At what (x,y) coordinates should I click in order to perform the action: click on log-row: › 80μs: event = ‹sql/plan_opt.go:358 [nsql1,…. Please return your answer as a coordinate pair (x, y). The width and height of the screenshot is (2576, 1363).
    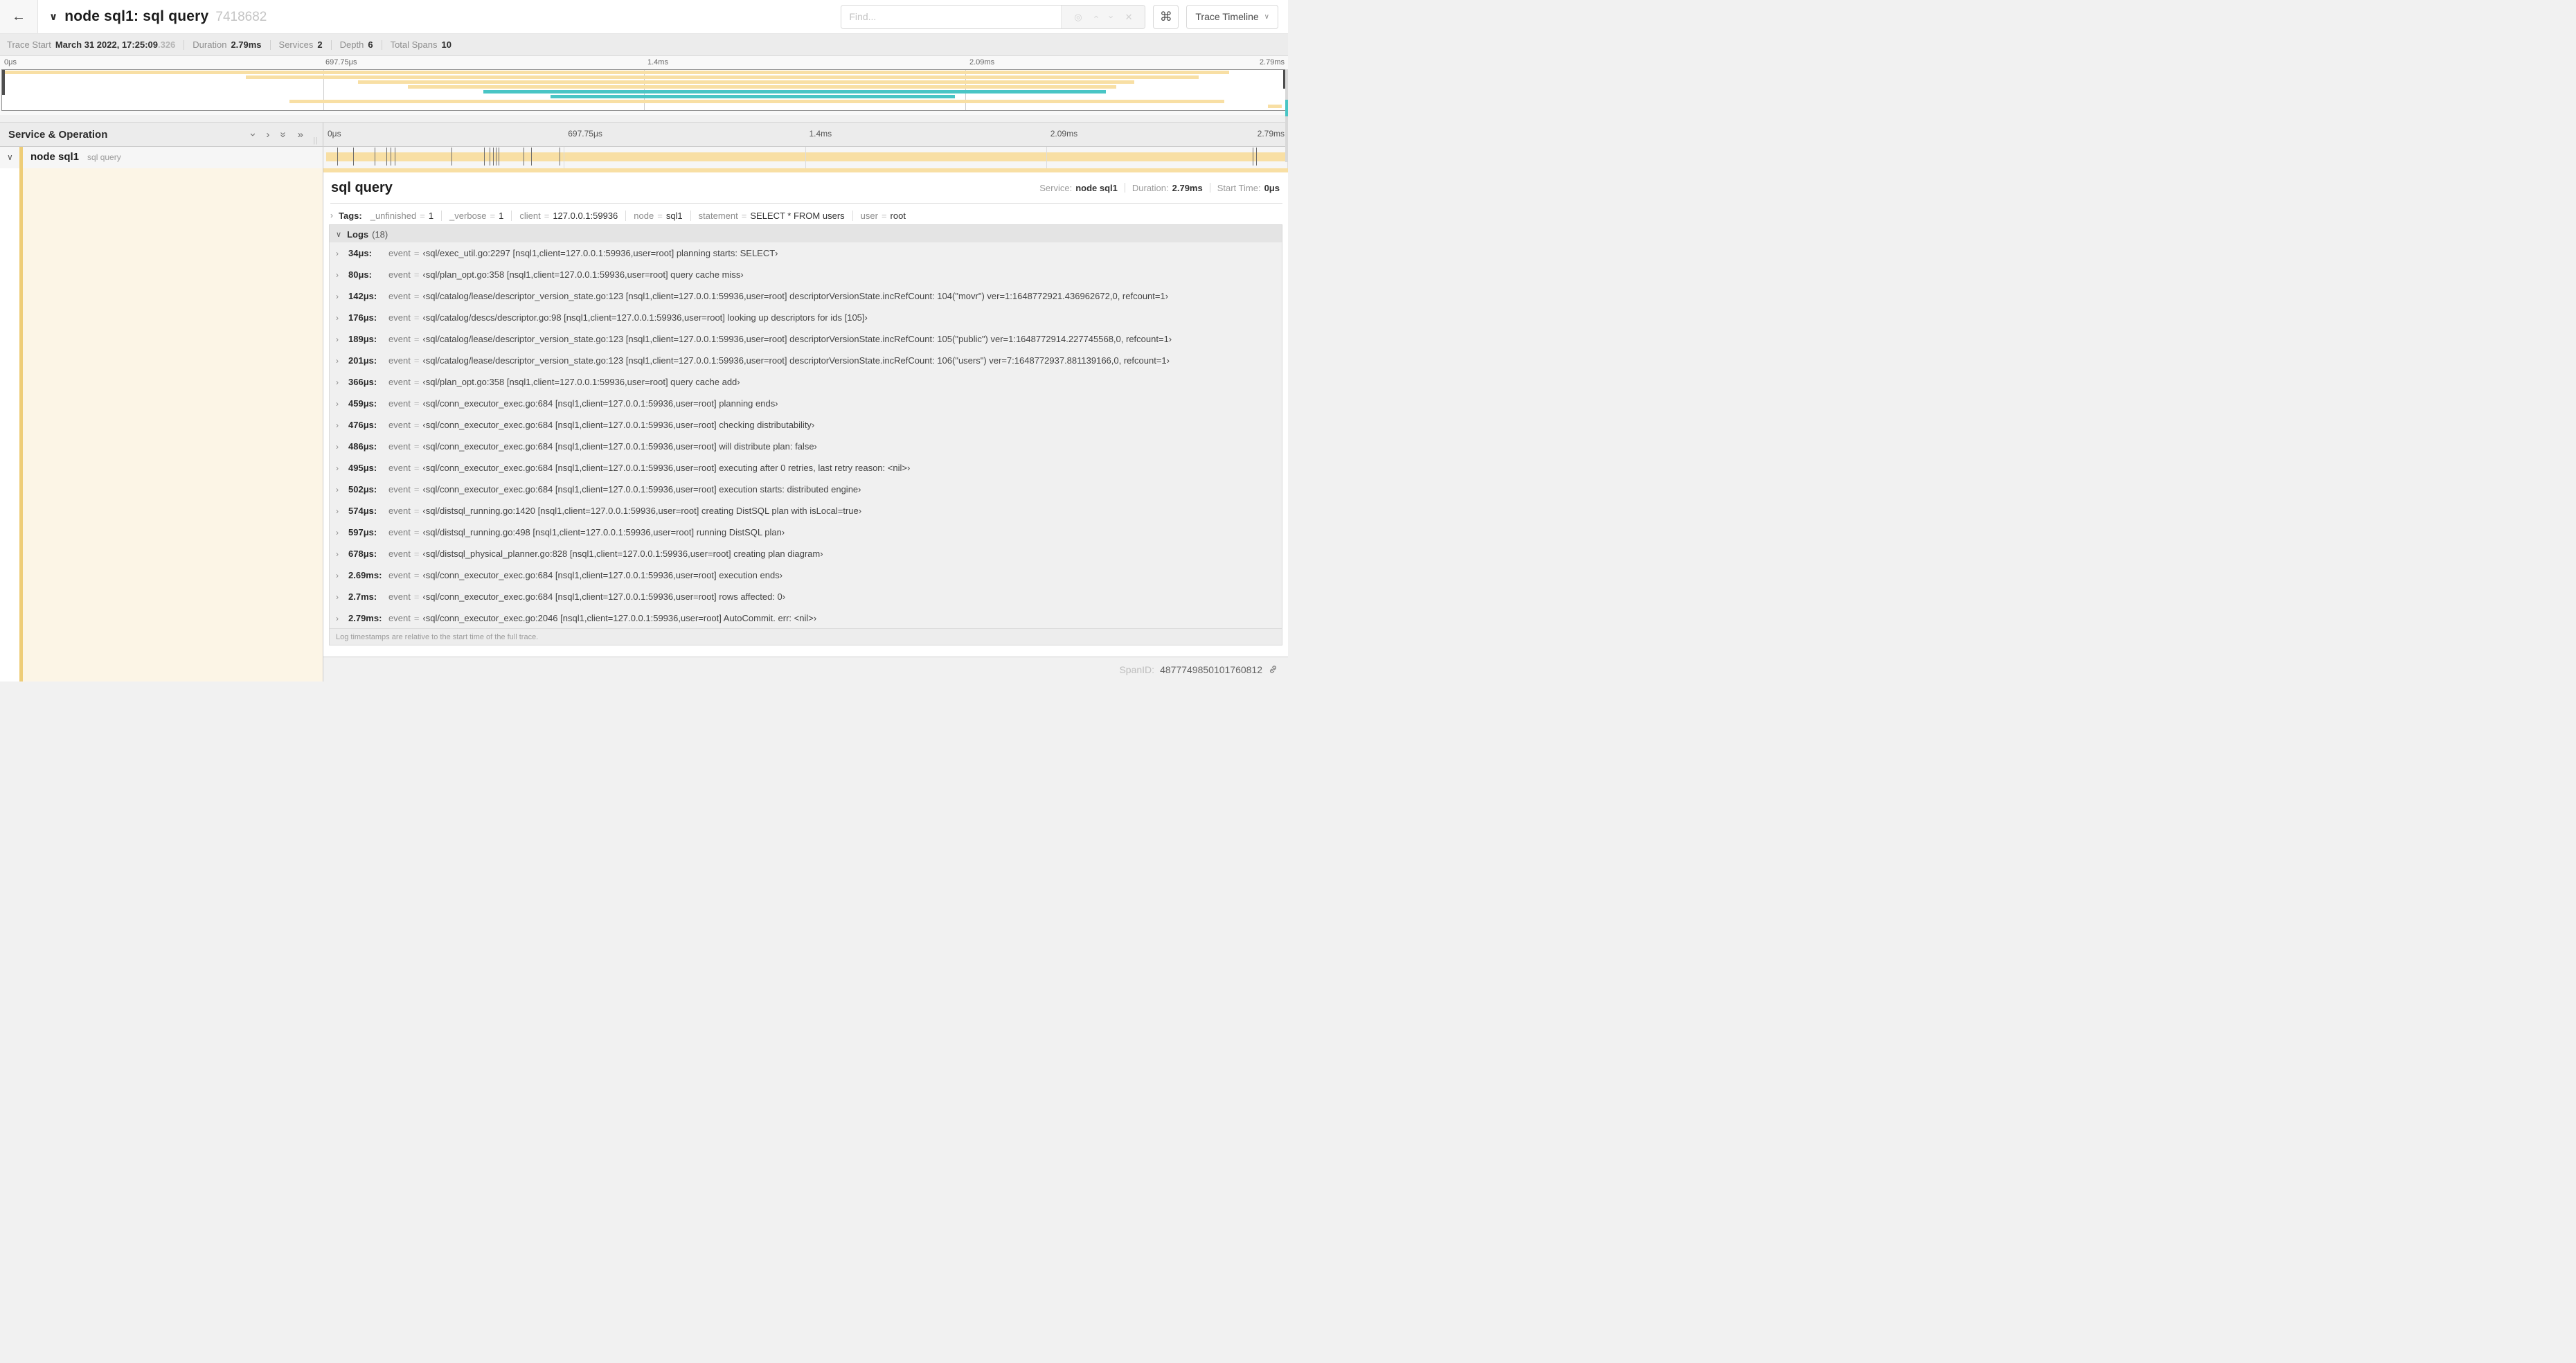
    Looking at the image, I should click on (806, 274).